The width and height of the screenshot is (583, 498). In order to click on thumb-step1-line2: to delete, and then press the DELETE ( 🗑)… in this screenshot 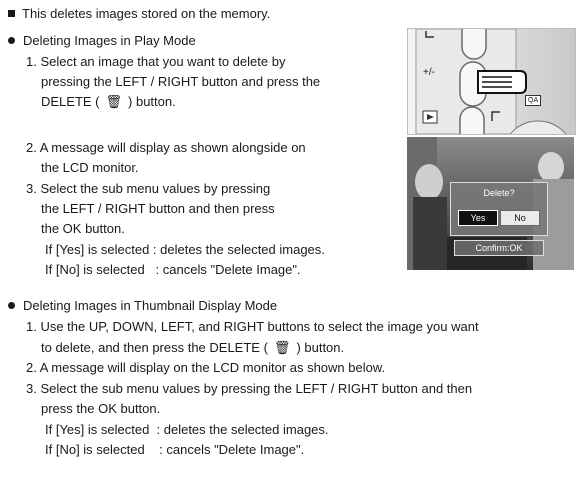, I will do `click(192, 348)`.